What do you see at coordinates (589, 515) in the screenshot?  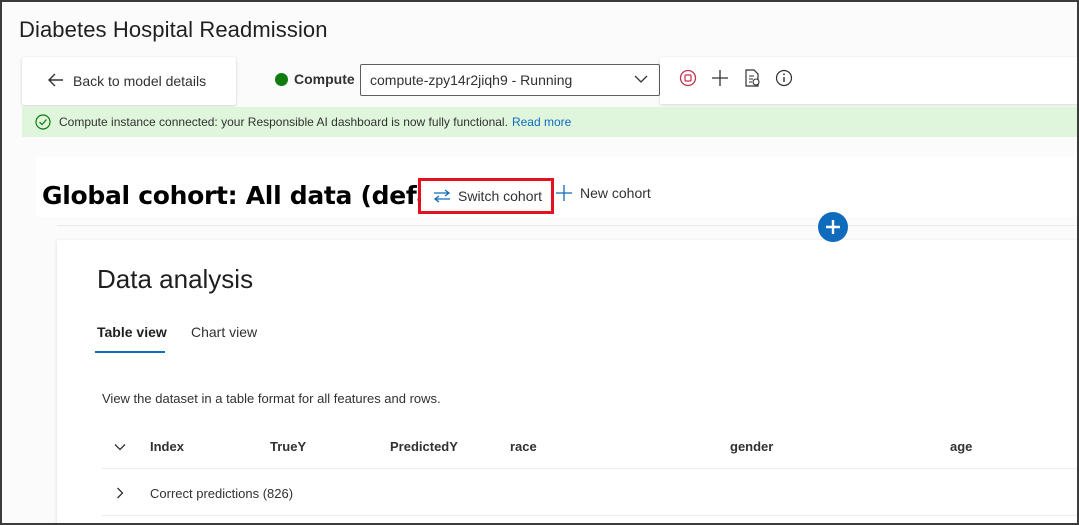 I see `row-divider` at bounding box center [589, 515].